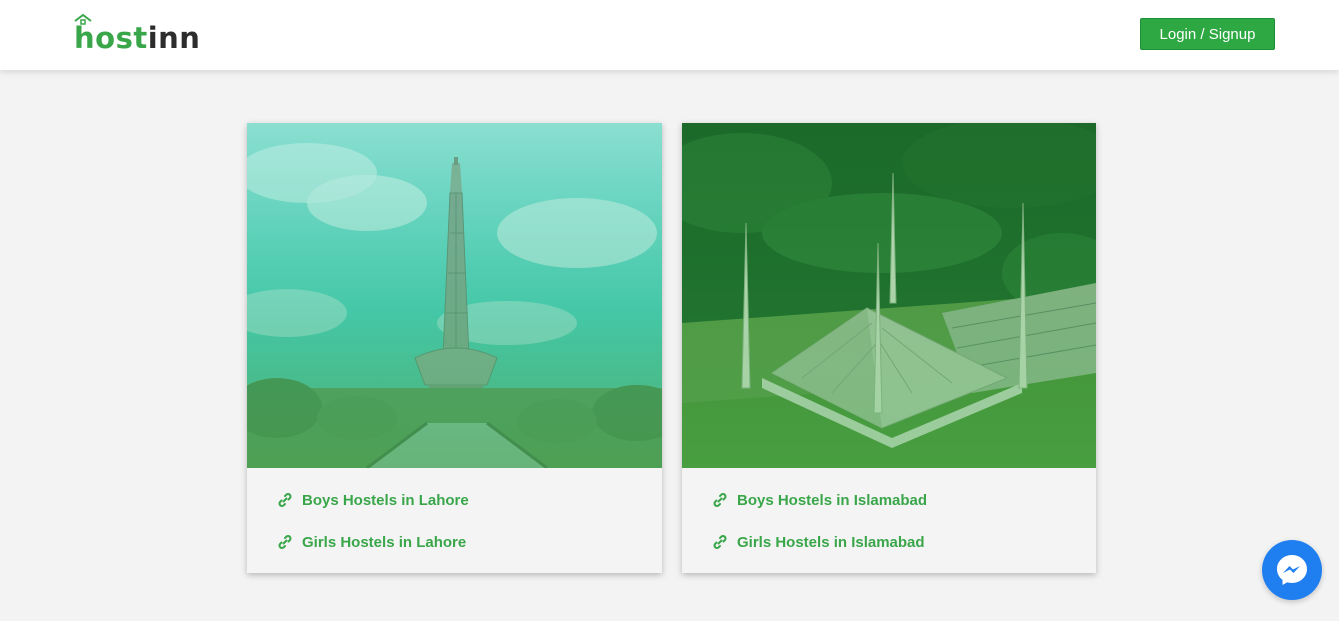 Image resolution: width=1339 pixels, height=621 pixels. I want to click on logo-text-inn: inn, so click(174, 38).